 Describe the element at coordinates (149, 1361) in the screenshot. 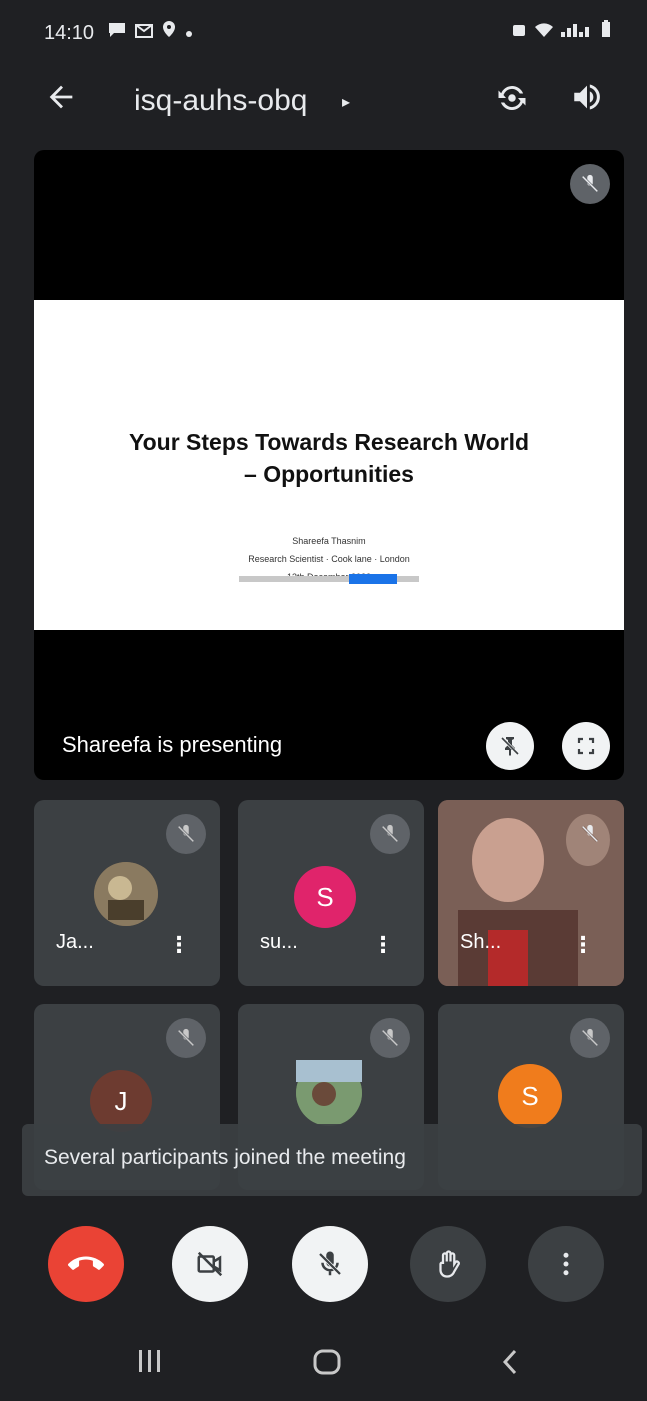

I see `recents-icon` at that location.